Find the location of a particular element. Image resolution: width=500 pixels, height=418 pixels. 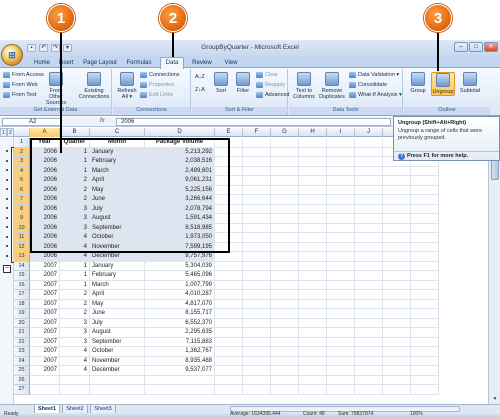

cell-year is located at coordinates (45, 390).